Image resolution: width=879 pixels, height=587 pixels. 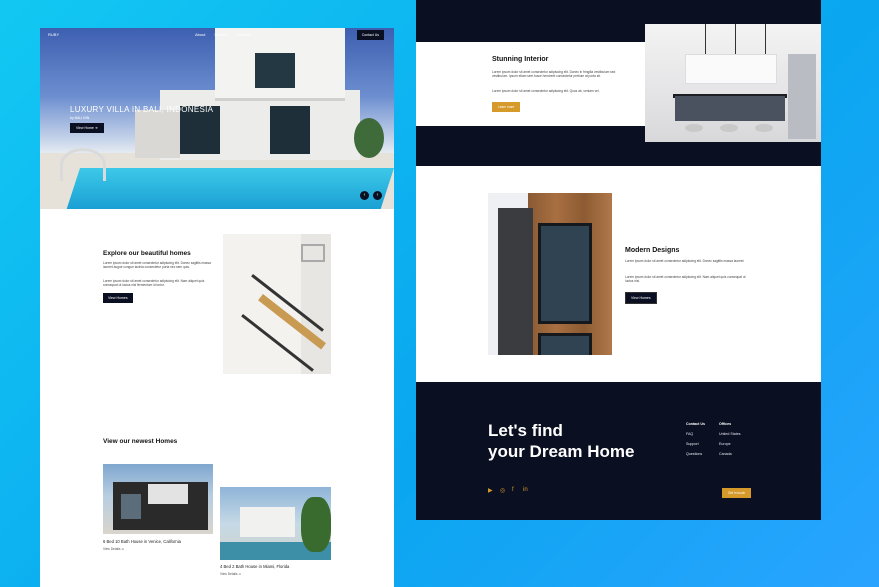 What do you see at coordinates (525, 430) in the screenshot?
I see `footer-headline-line1: Let's find` at bounding box center [525, 430].